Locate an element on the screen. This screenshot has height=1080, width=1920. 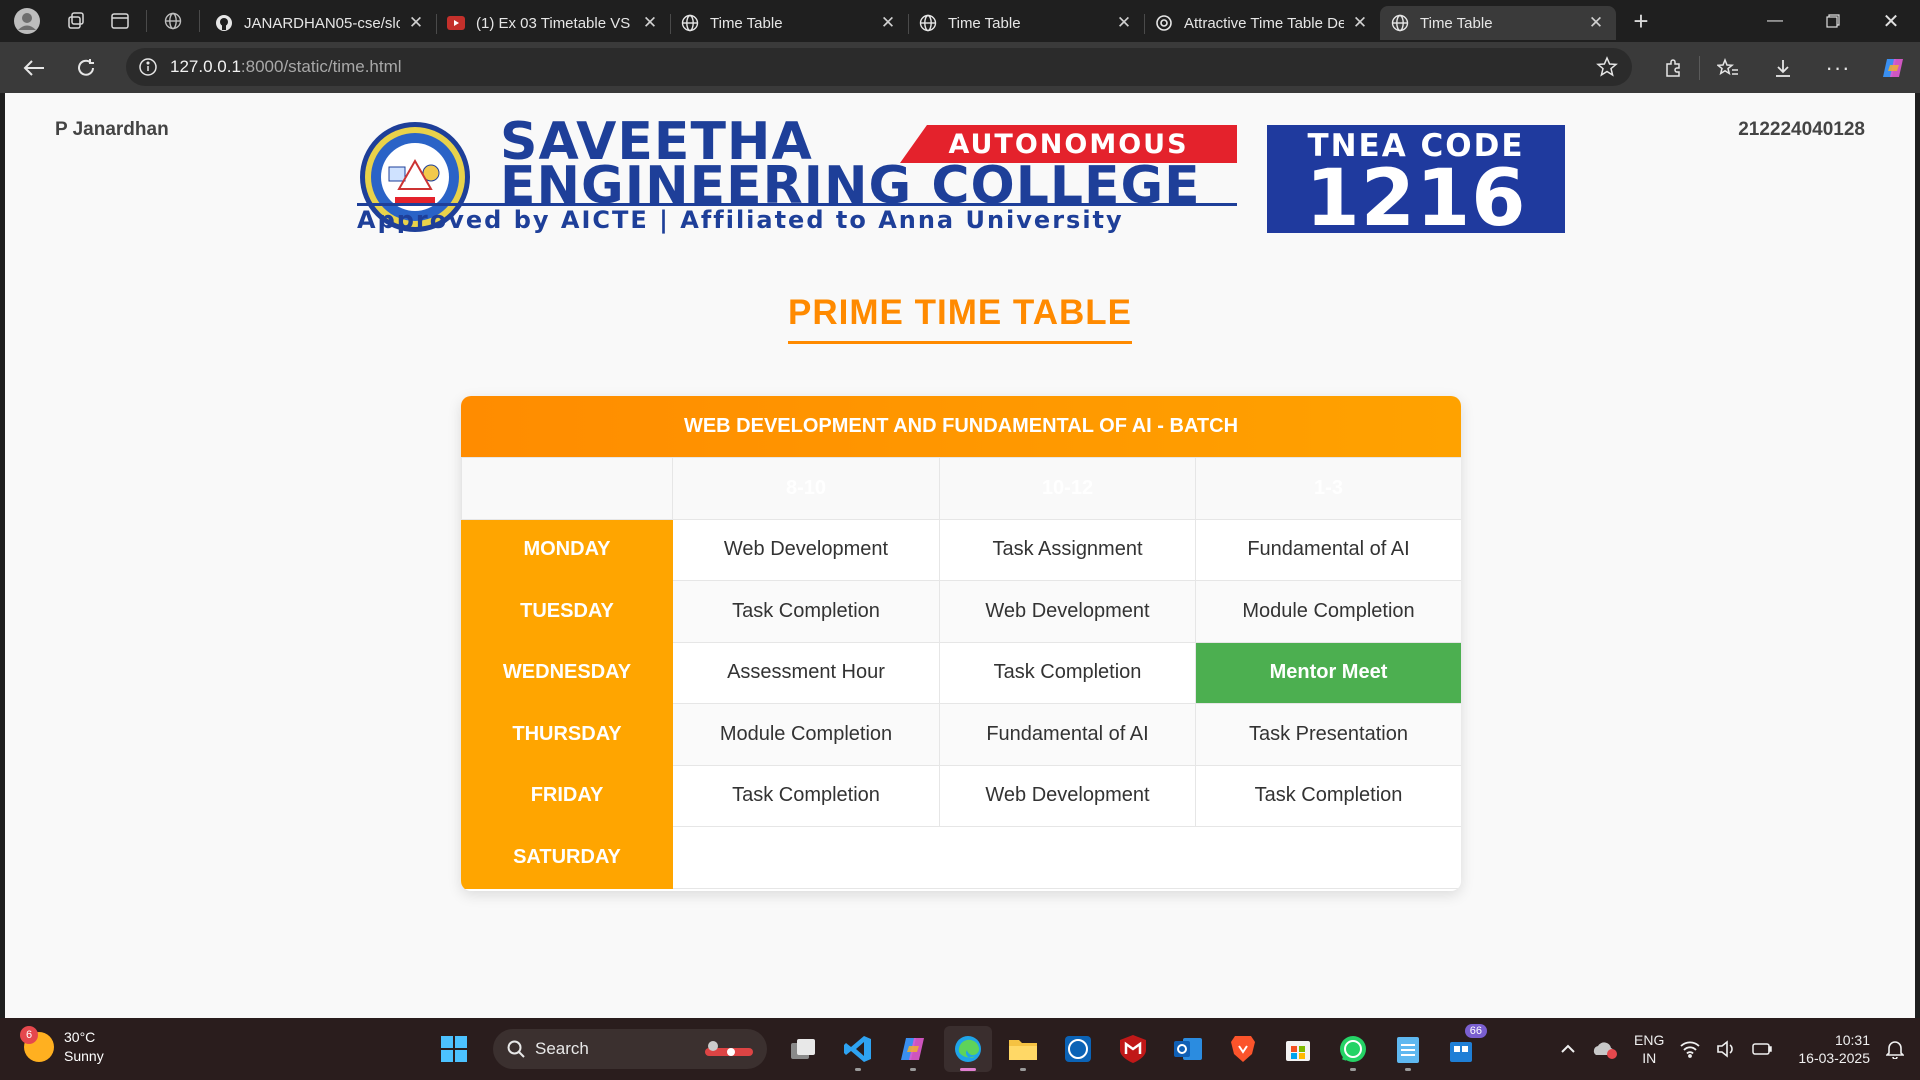
collapsed-tab-globe-icon is located at coordinates (173, 21).